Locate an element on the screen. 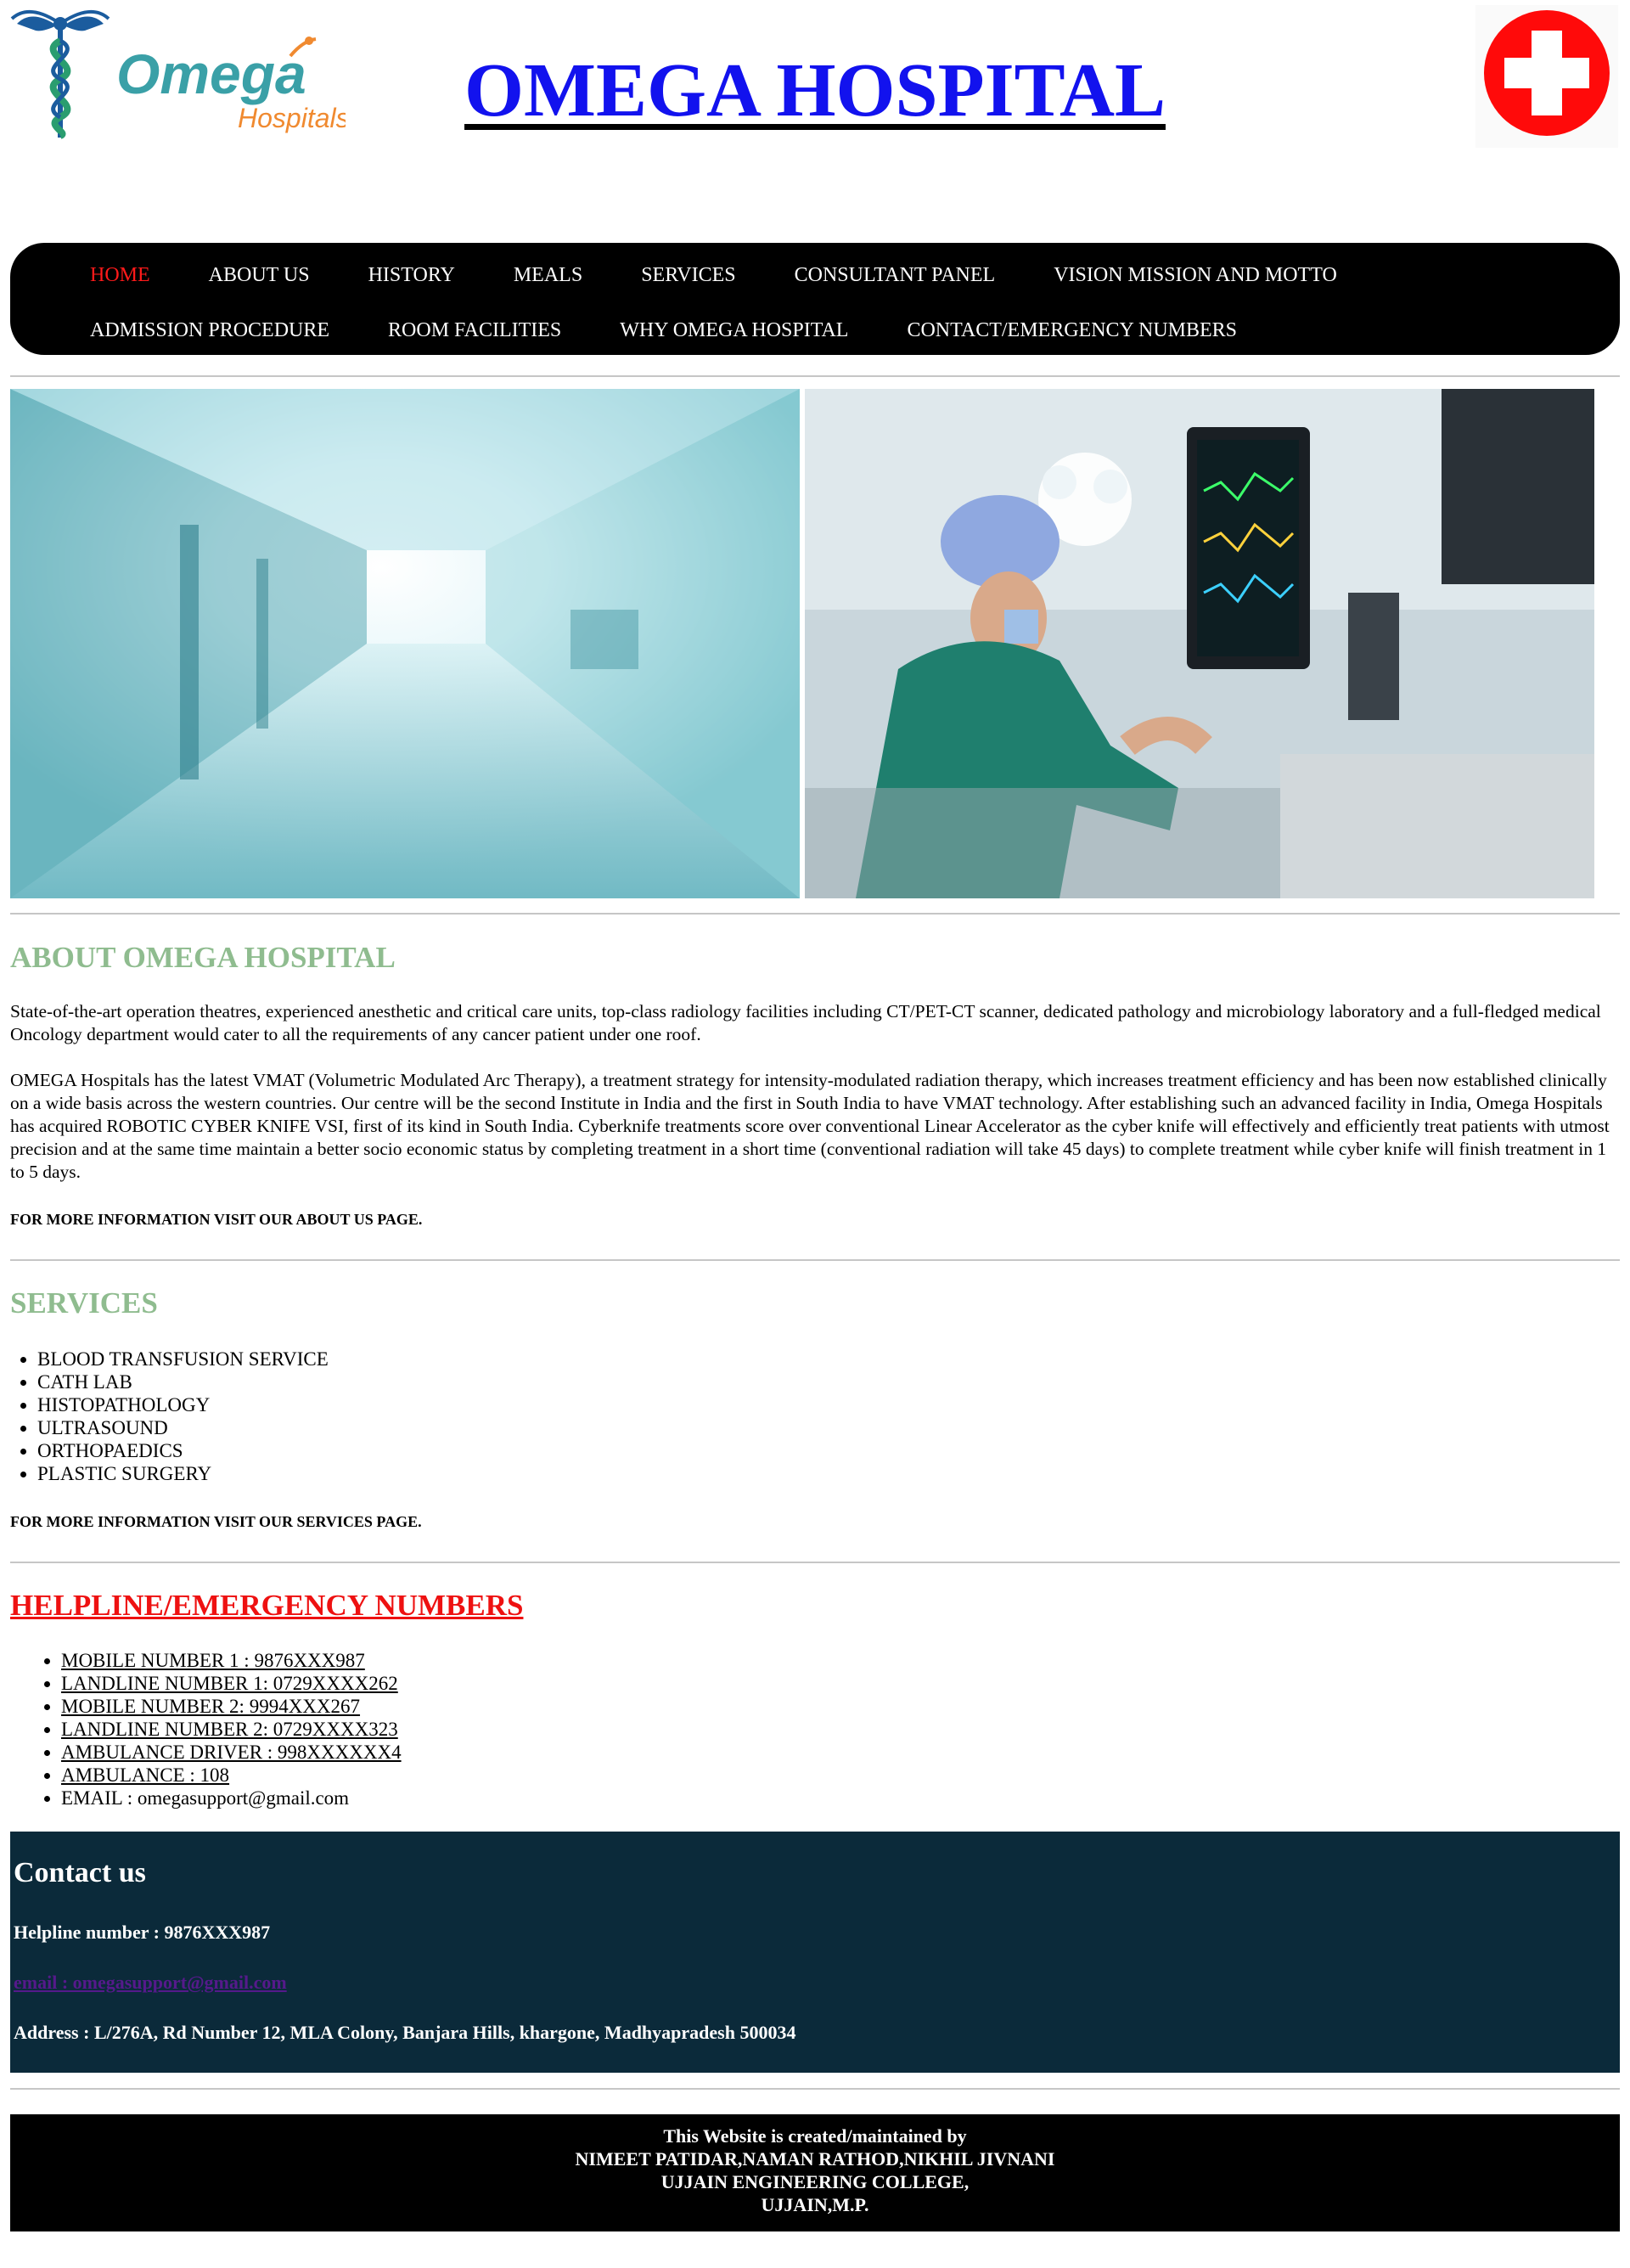 The height and width of the screenshot is (2268, 1630). nav-item-home: HOME is located at coordinates (120, 275).